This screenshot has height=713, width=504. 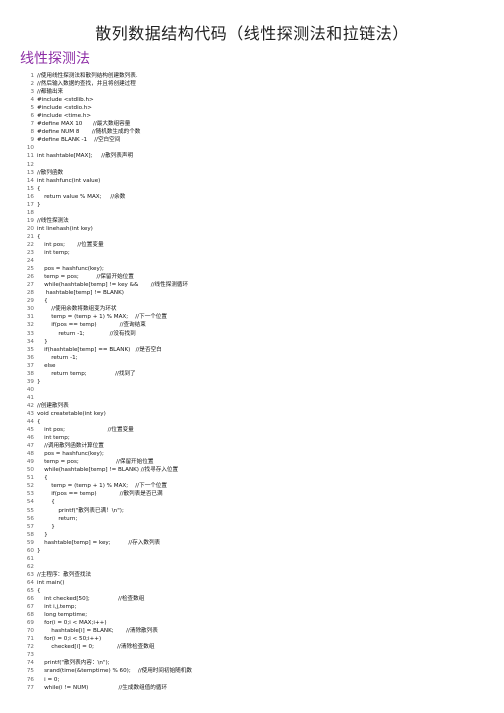 I want to click on code-text: #define BLANK -1 //空白空间, so click(x=79, y=140).